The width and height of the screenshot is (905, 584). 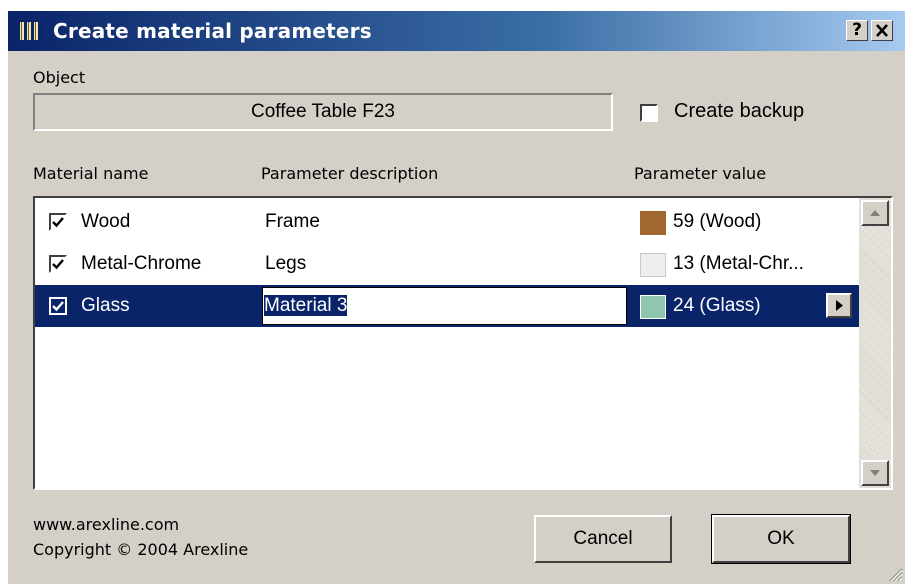 What do you see at coordinates (323, 112) in the screenshot?
I see `object-field: Coffee Table F23` at bounding box center [323, 112].